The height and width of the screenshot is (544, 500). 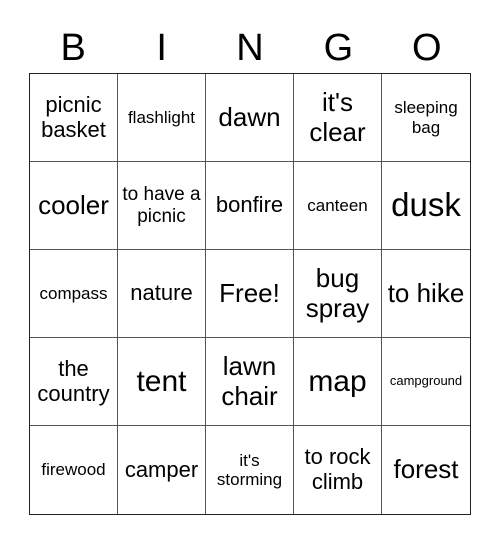 I want to click on bingo-cell-g2: canteen, so click(x=338, y=206).